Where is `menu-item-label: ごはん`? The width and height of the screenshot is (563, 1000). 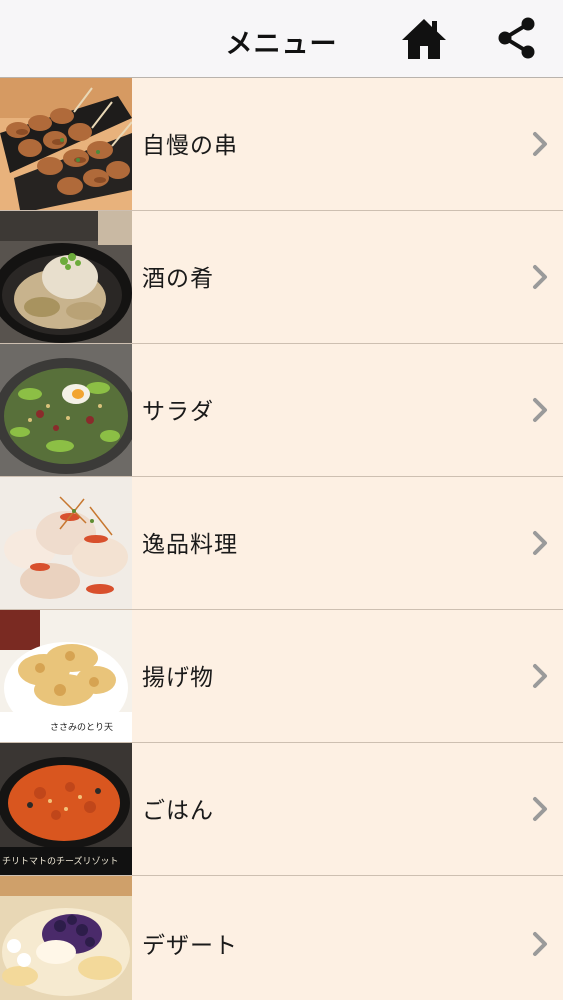
menu-item-label: ごはん is located at coordinates (178, 811).